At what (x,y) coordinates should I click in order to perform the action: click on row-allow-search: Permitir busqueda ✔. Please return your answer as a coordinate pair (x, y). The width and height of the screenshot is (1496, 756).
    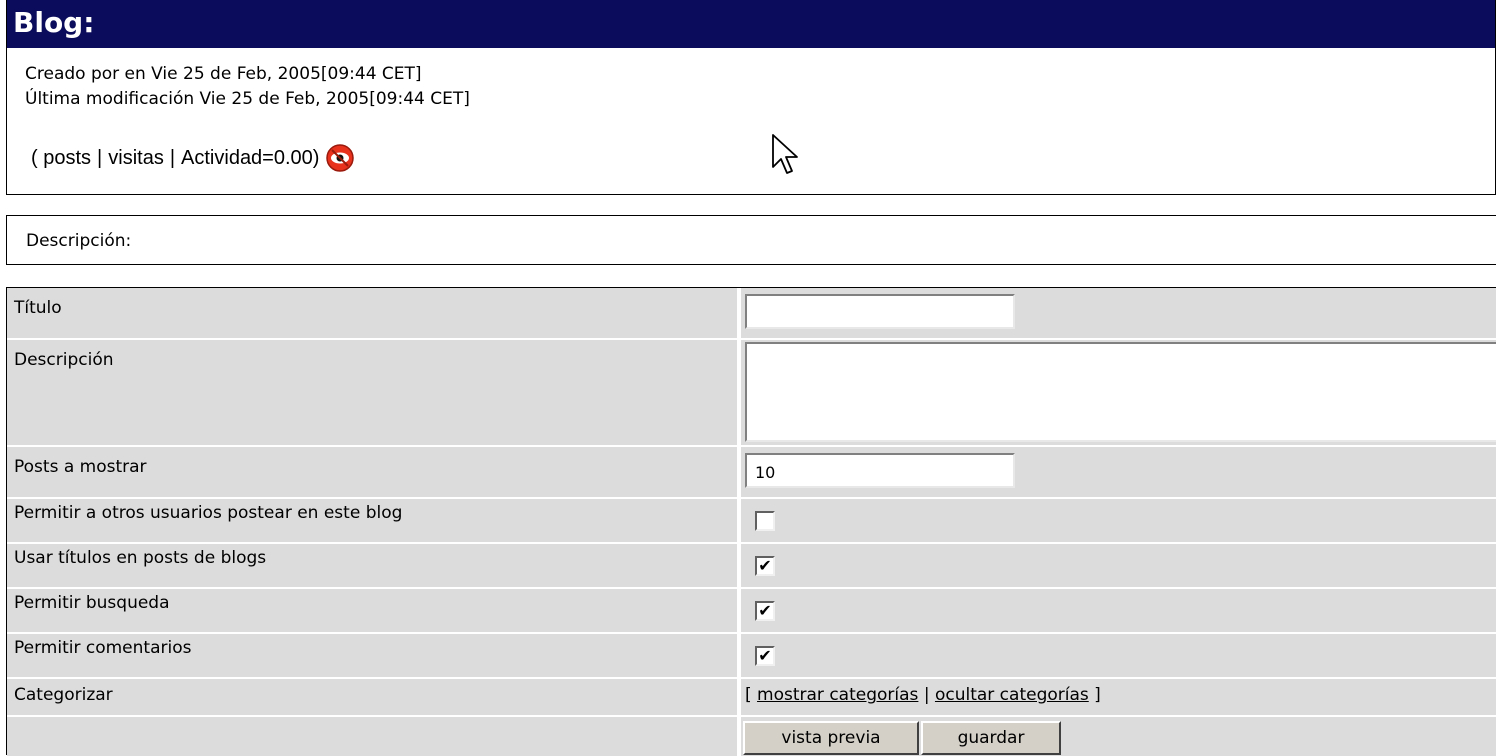
    Looking at the image, I should click on (751, 610).